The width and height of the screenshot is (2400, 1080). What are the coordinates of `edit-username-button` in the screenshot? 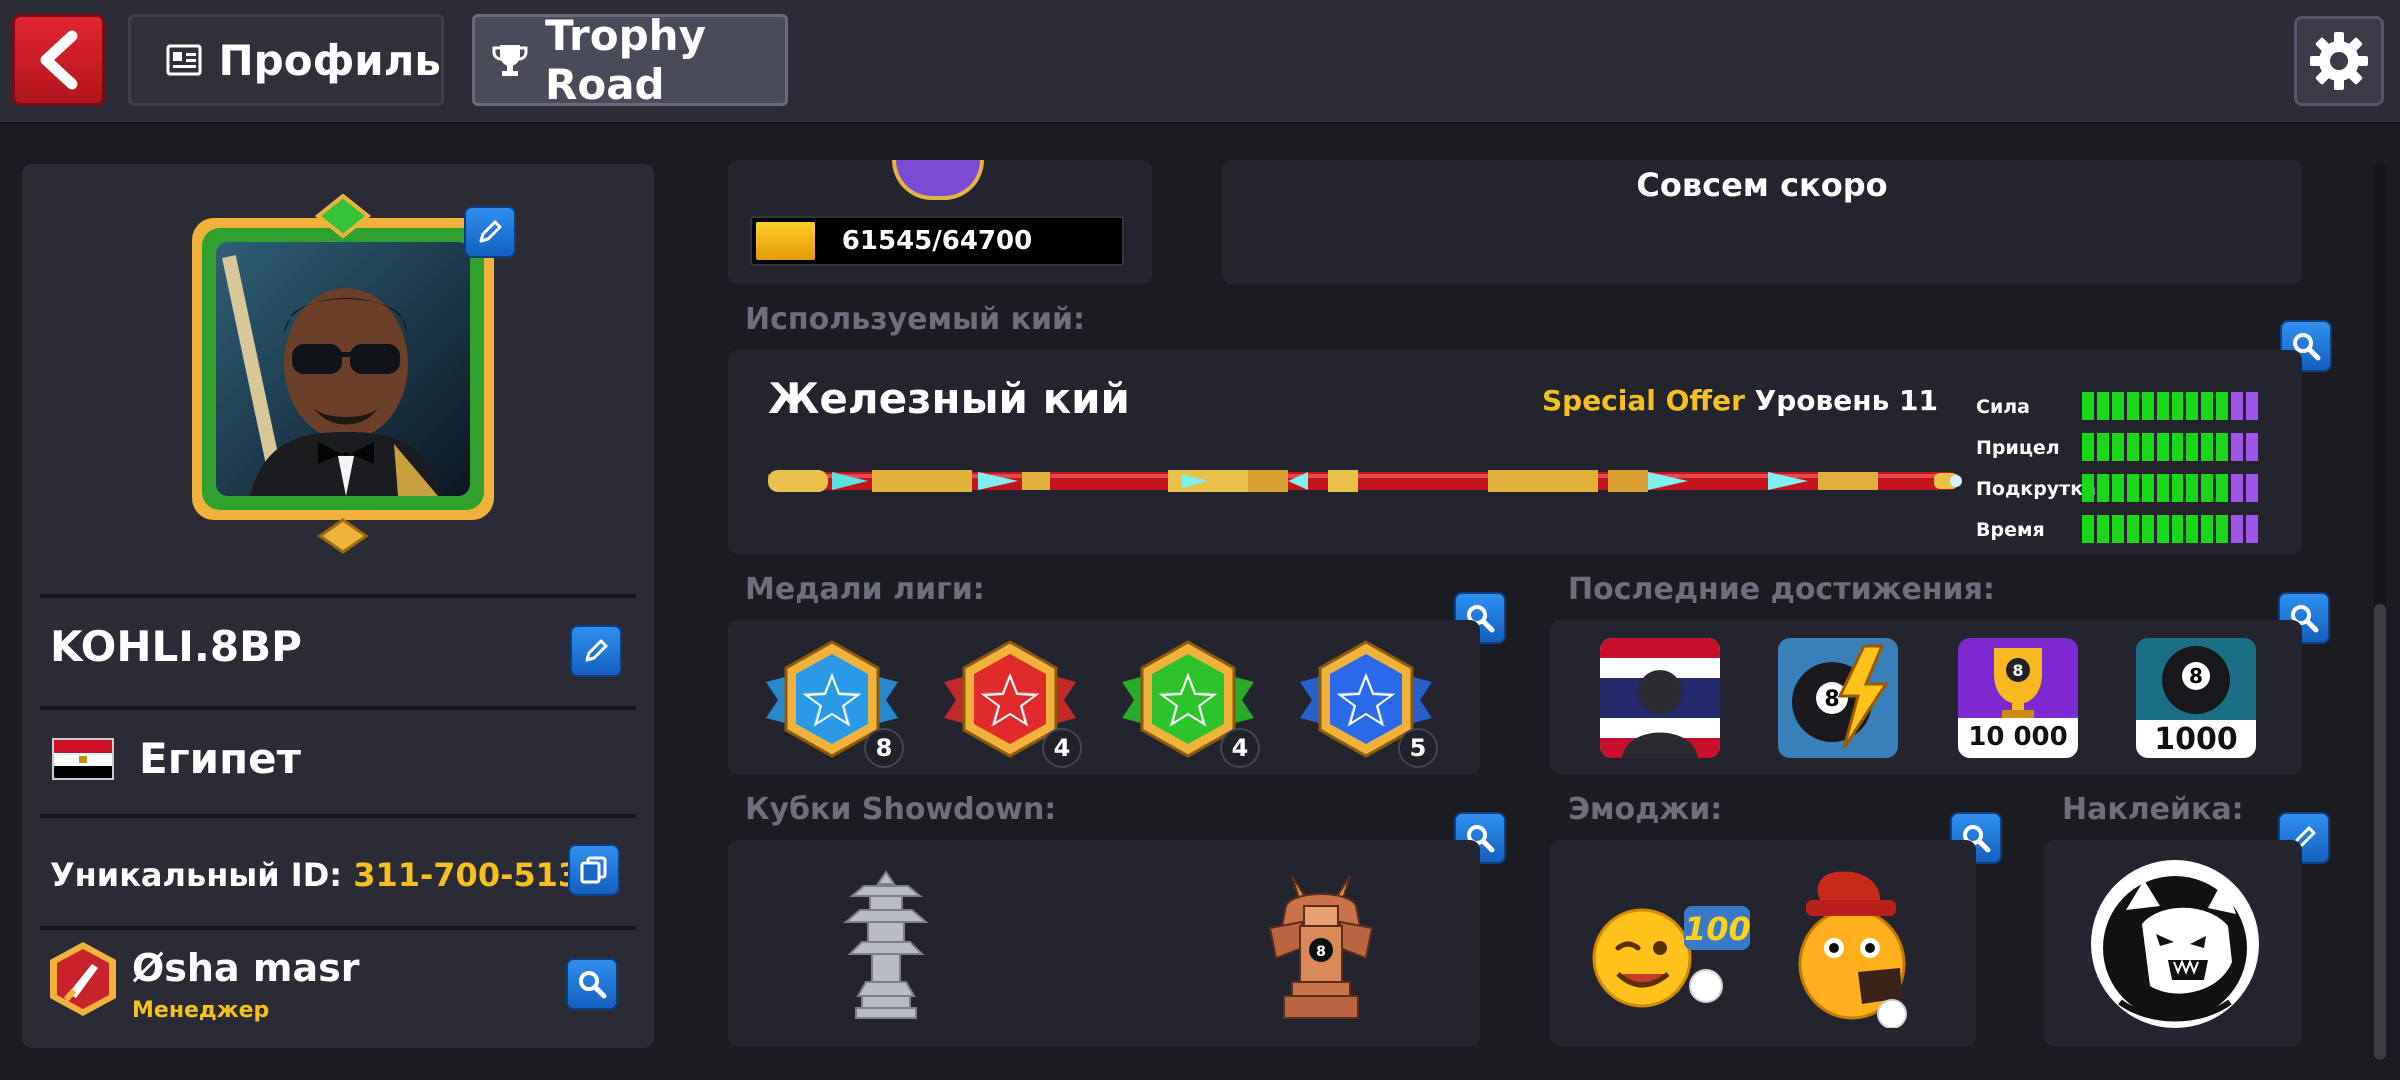 It's located at (596, 651).